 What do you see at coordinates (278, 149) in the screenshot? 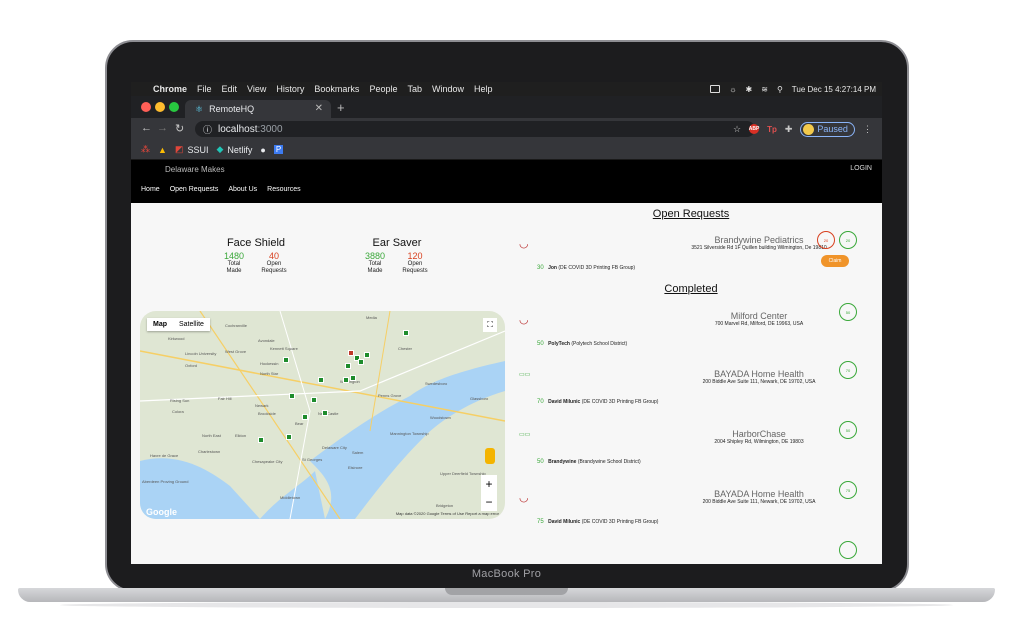
I see `p-bookmark-icon: P` at bounding box center [278, 149].